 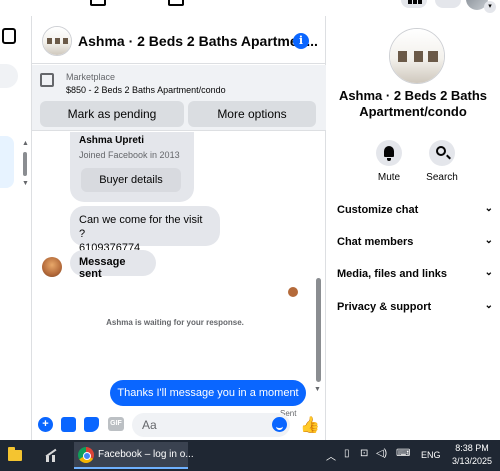 What do you see at coordinates (414, 4) in the screenshot?
I see `menu-grid-icon` at bounding box center [414, 4].